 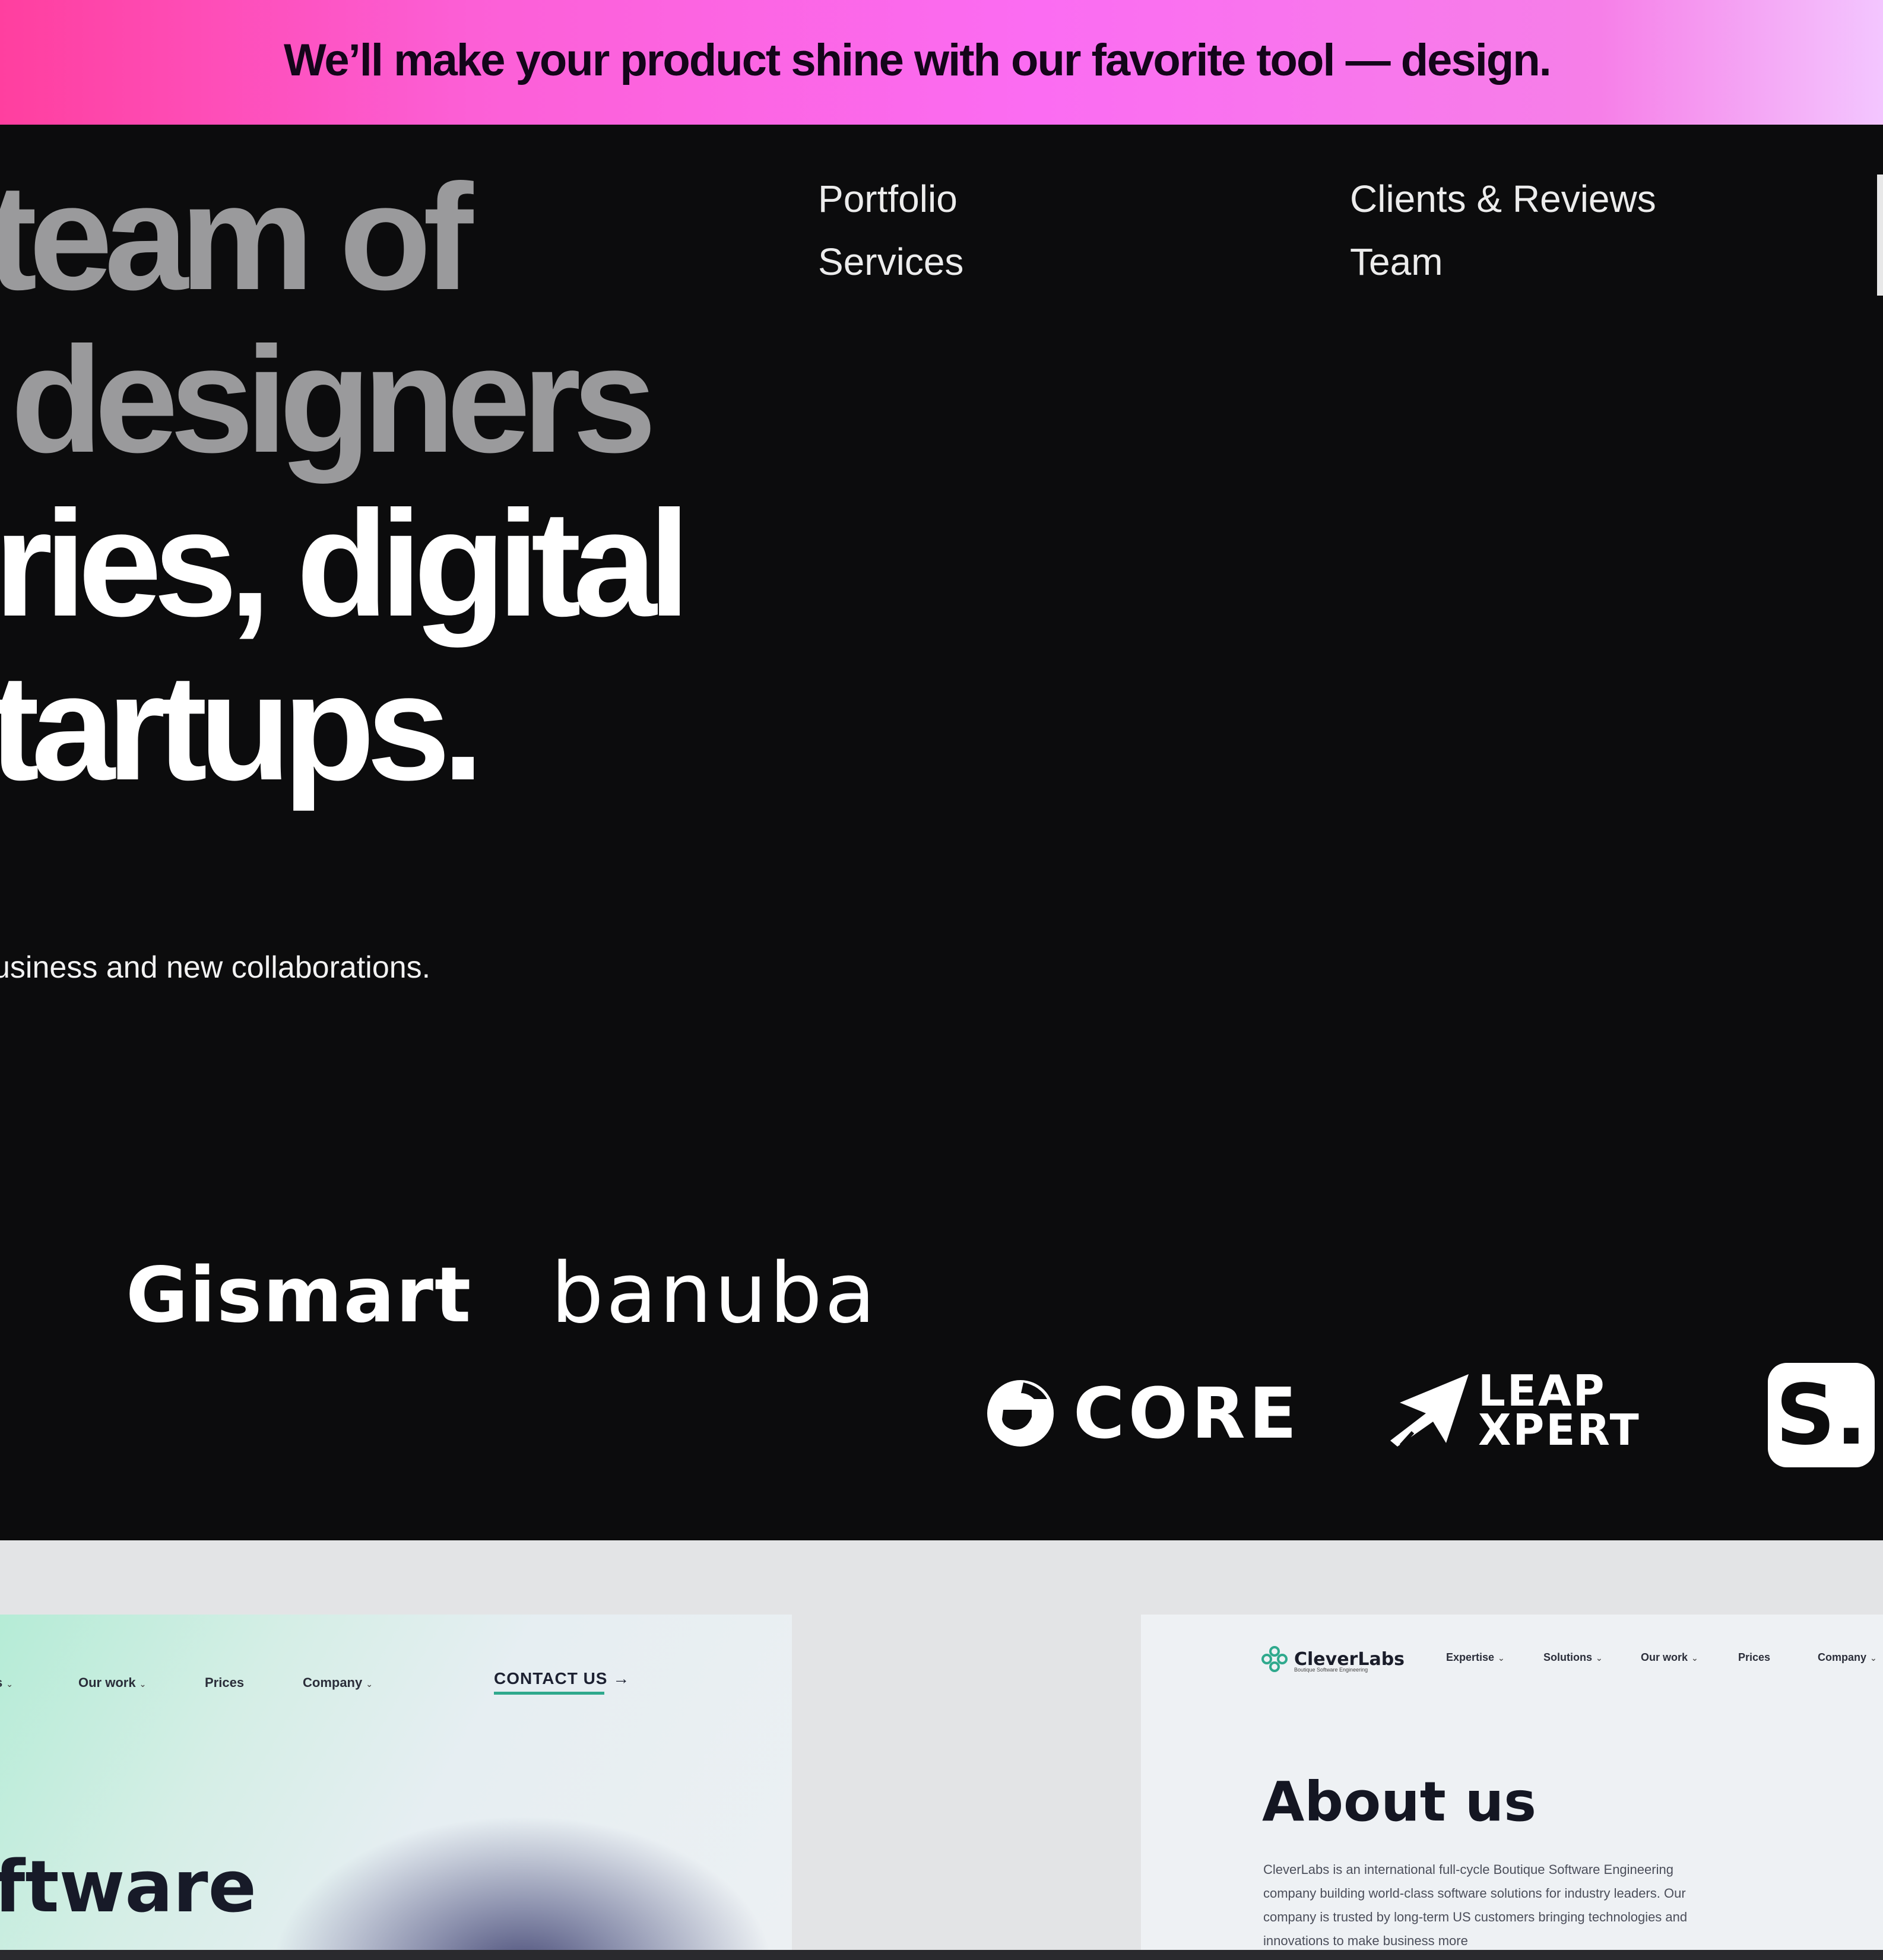 I want to click on about-us-heading: About us, so click(x=1399, y=1802).